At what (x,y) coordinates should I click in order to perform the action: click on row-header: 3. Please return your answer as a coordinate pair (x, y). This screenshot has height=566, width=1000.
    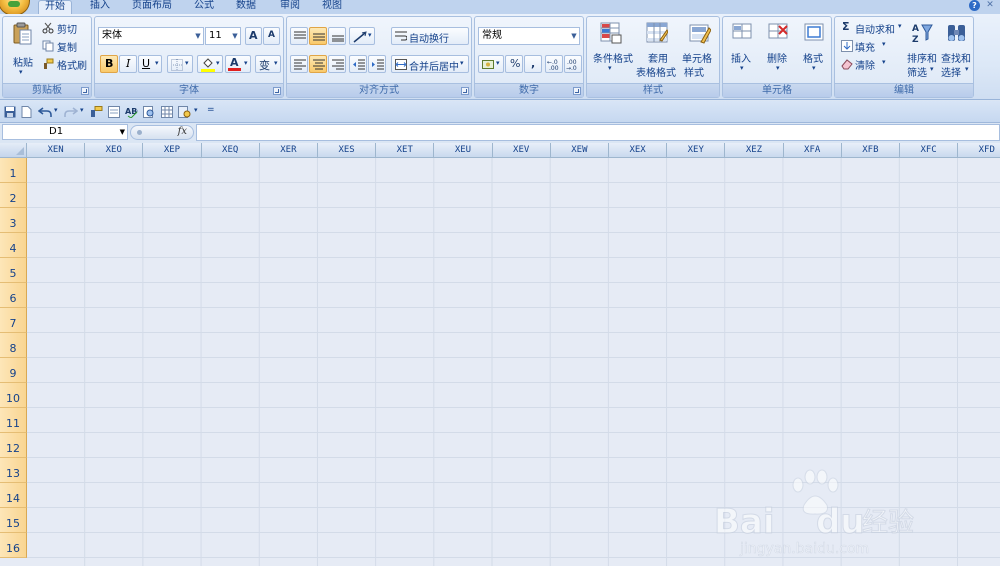
    Looking at the image, I should click on (13, 220).